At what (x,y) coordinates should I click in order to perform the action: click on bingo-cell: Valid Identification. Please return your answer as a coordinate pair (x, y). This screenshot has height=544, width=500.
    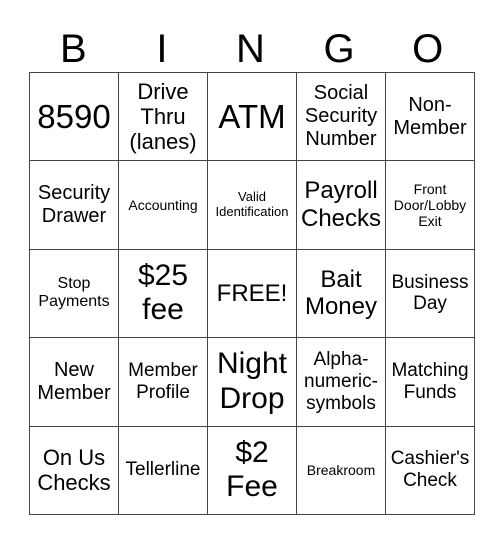
    Looking at the image, I should click on (252, 205).